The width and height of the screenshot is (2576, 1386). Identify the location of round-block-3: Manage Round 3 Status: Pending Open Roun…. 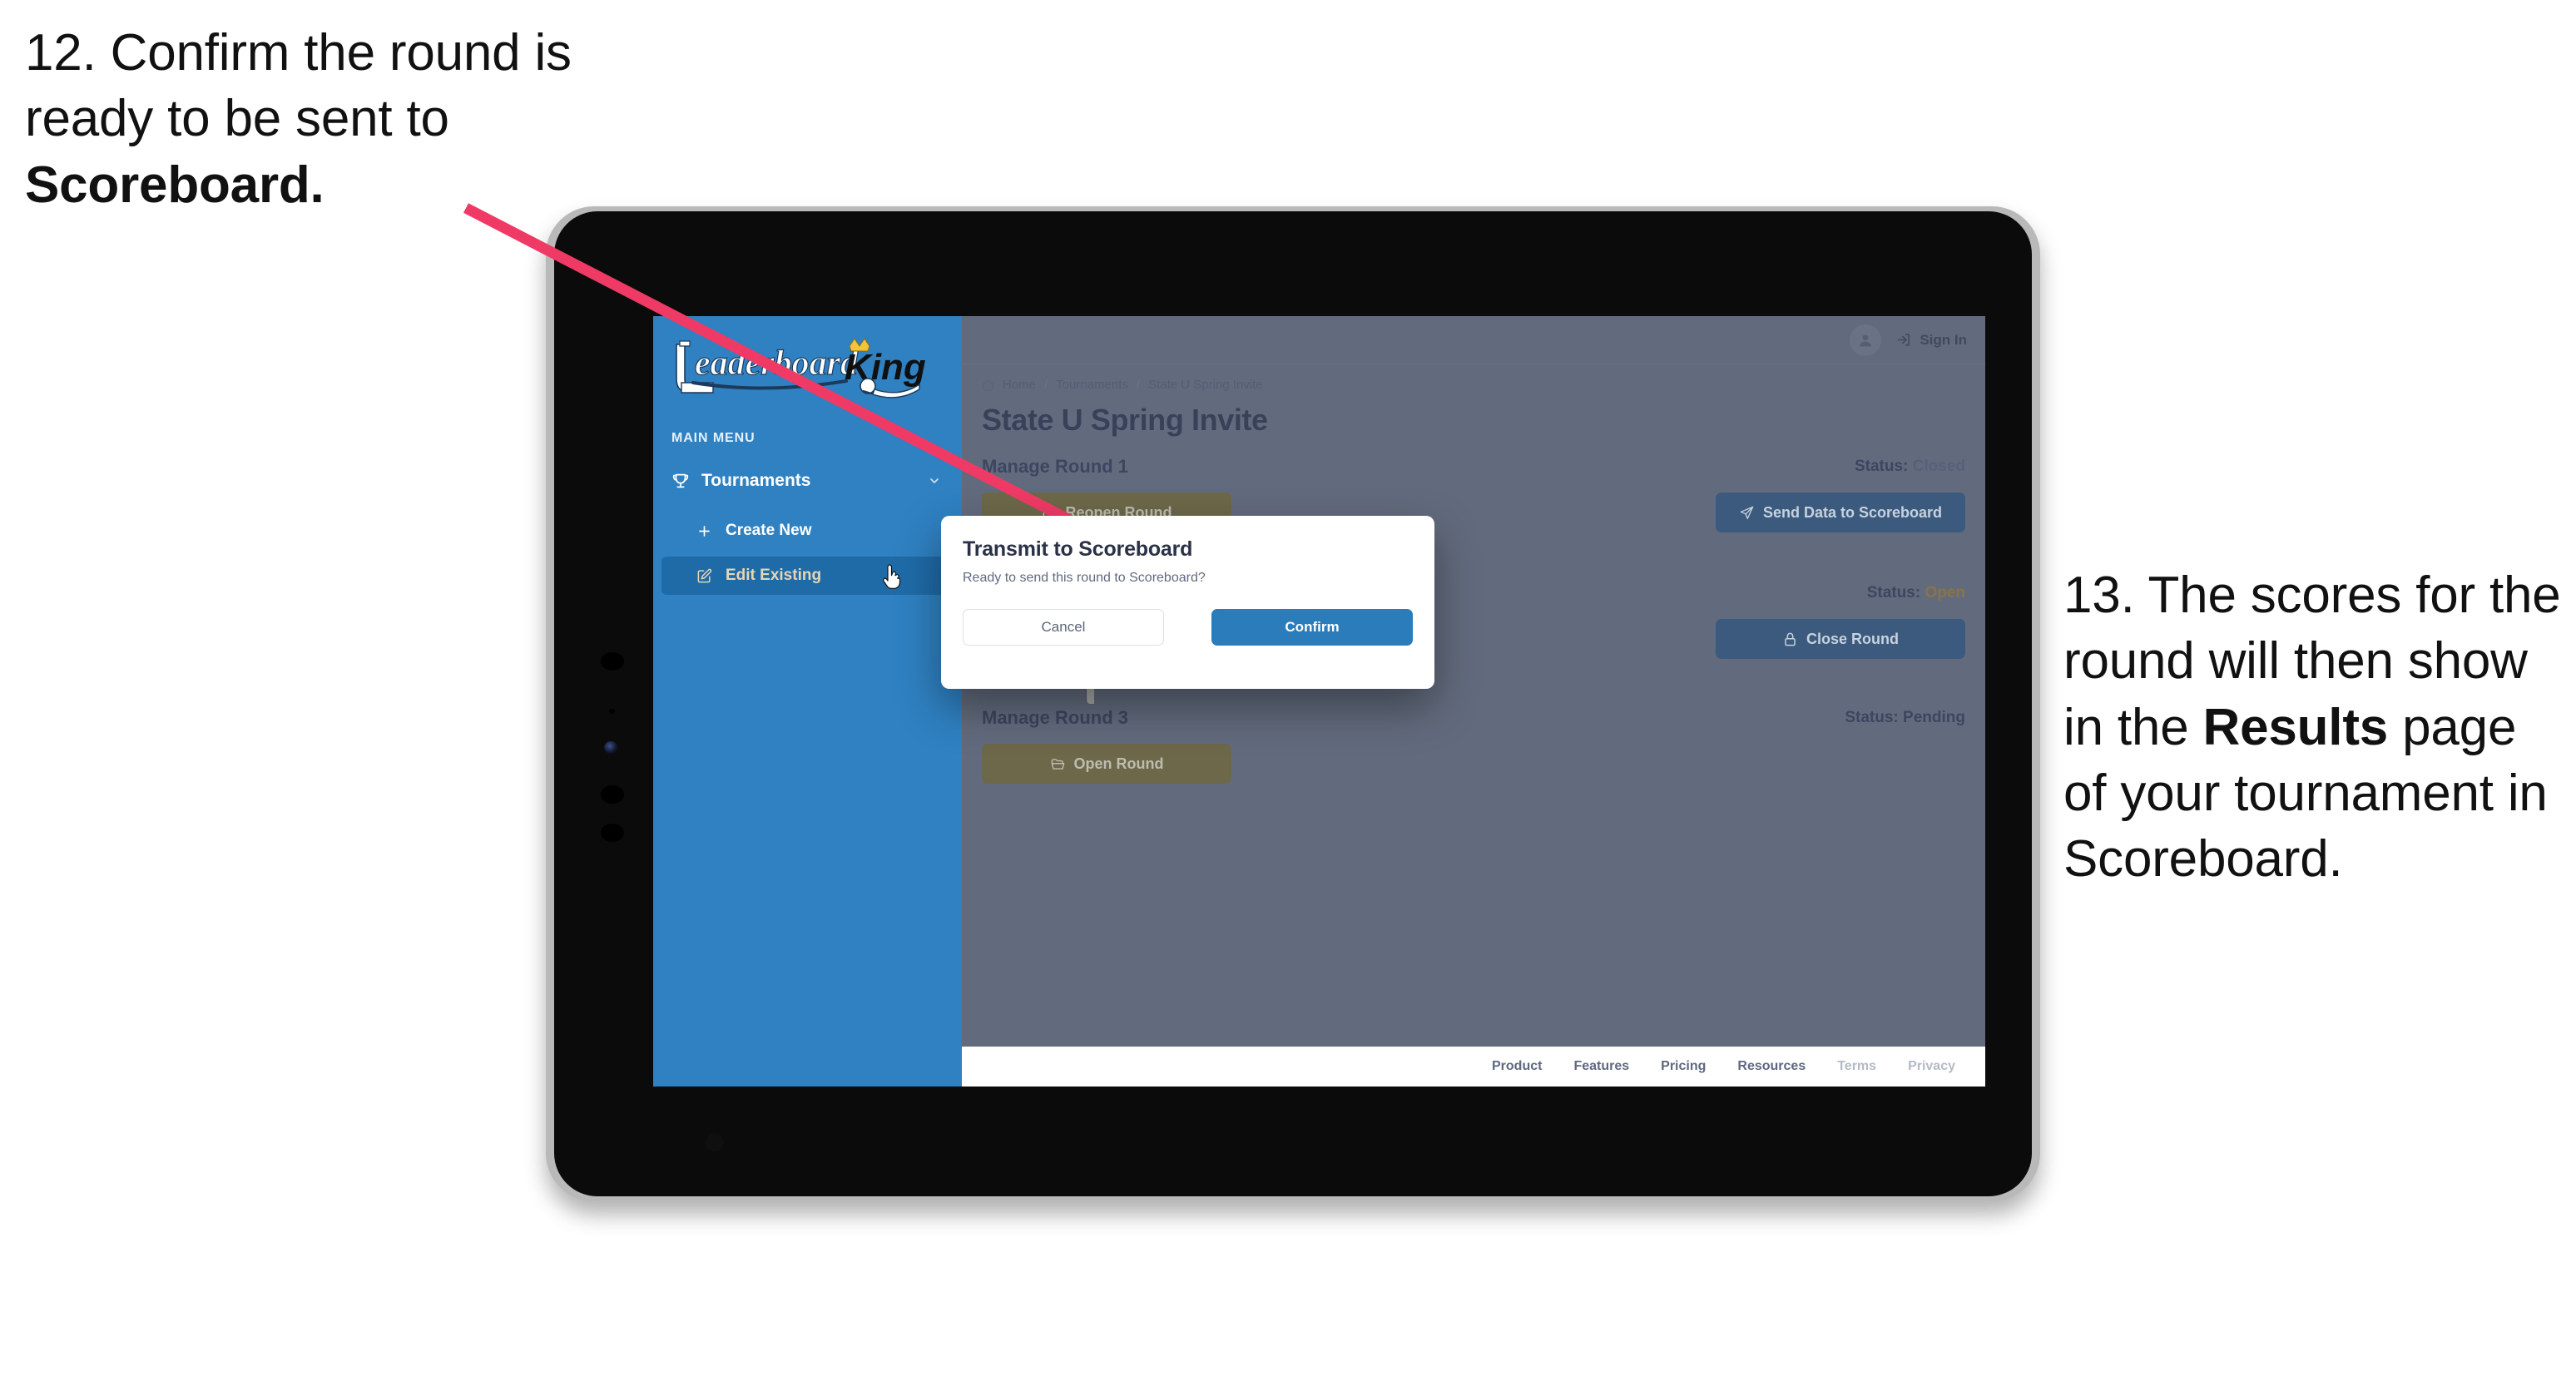
(1474, 747).